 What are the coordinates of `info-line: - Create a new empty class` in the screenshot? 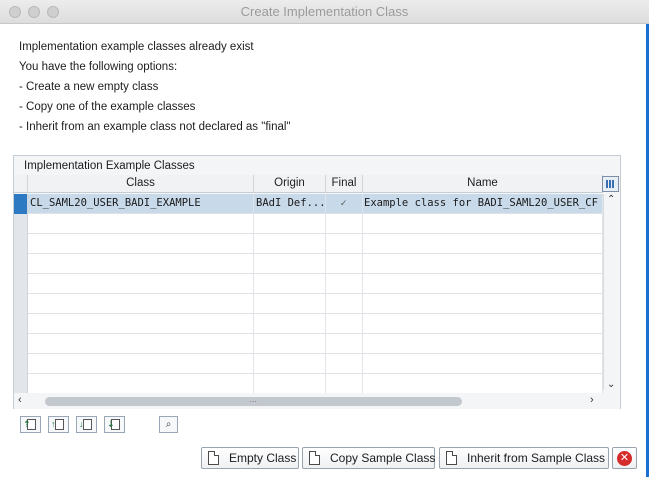 It's located at (89, 87).